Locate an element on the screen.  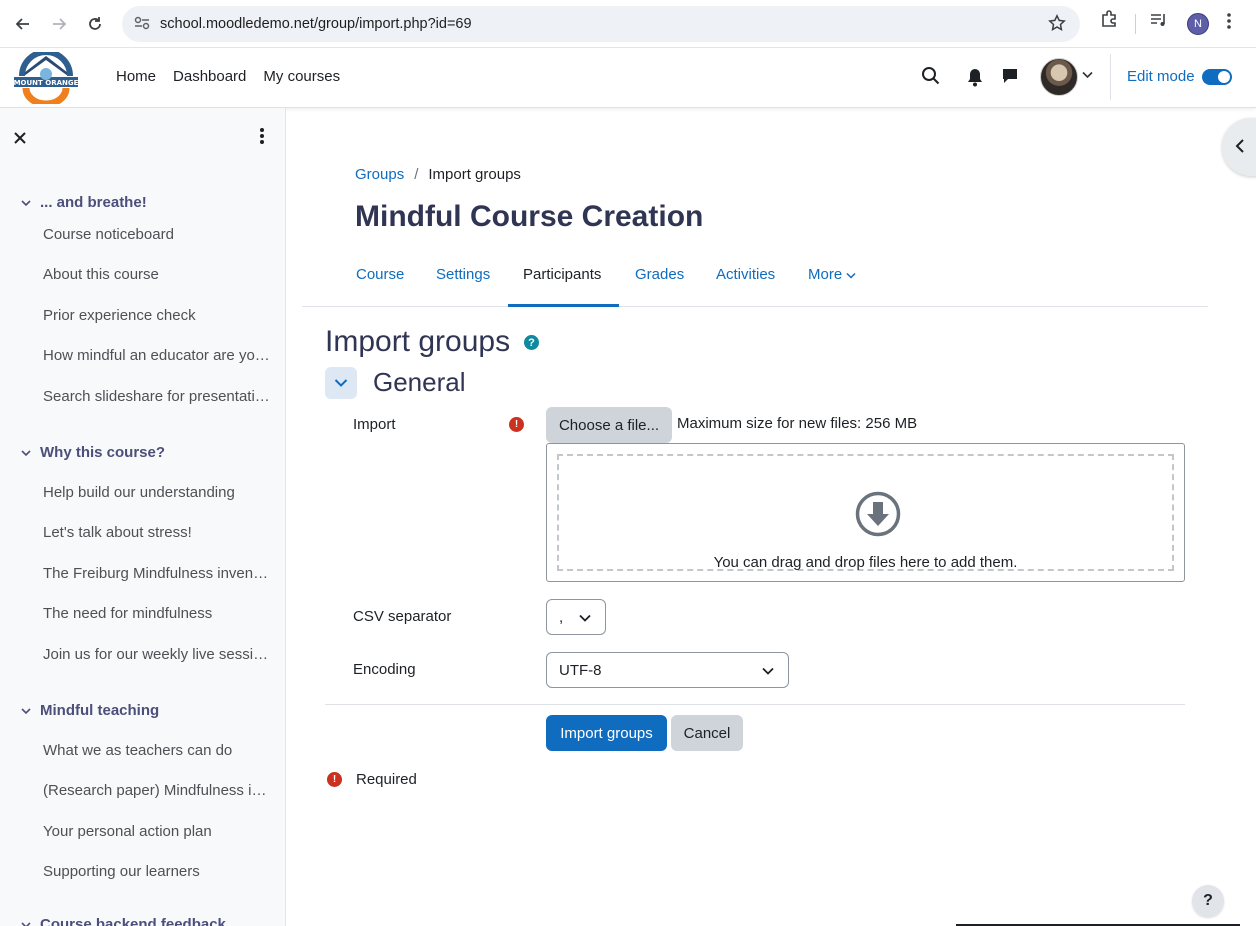
collapse-general-button is located at coordinates (341, 383).